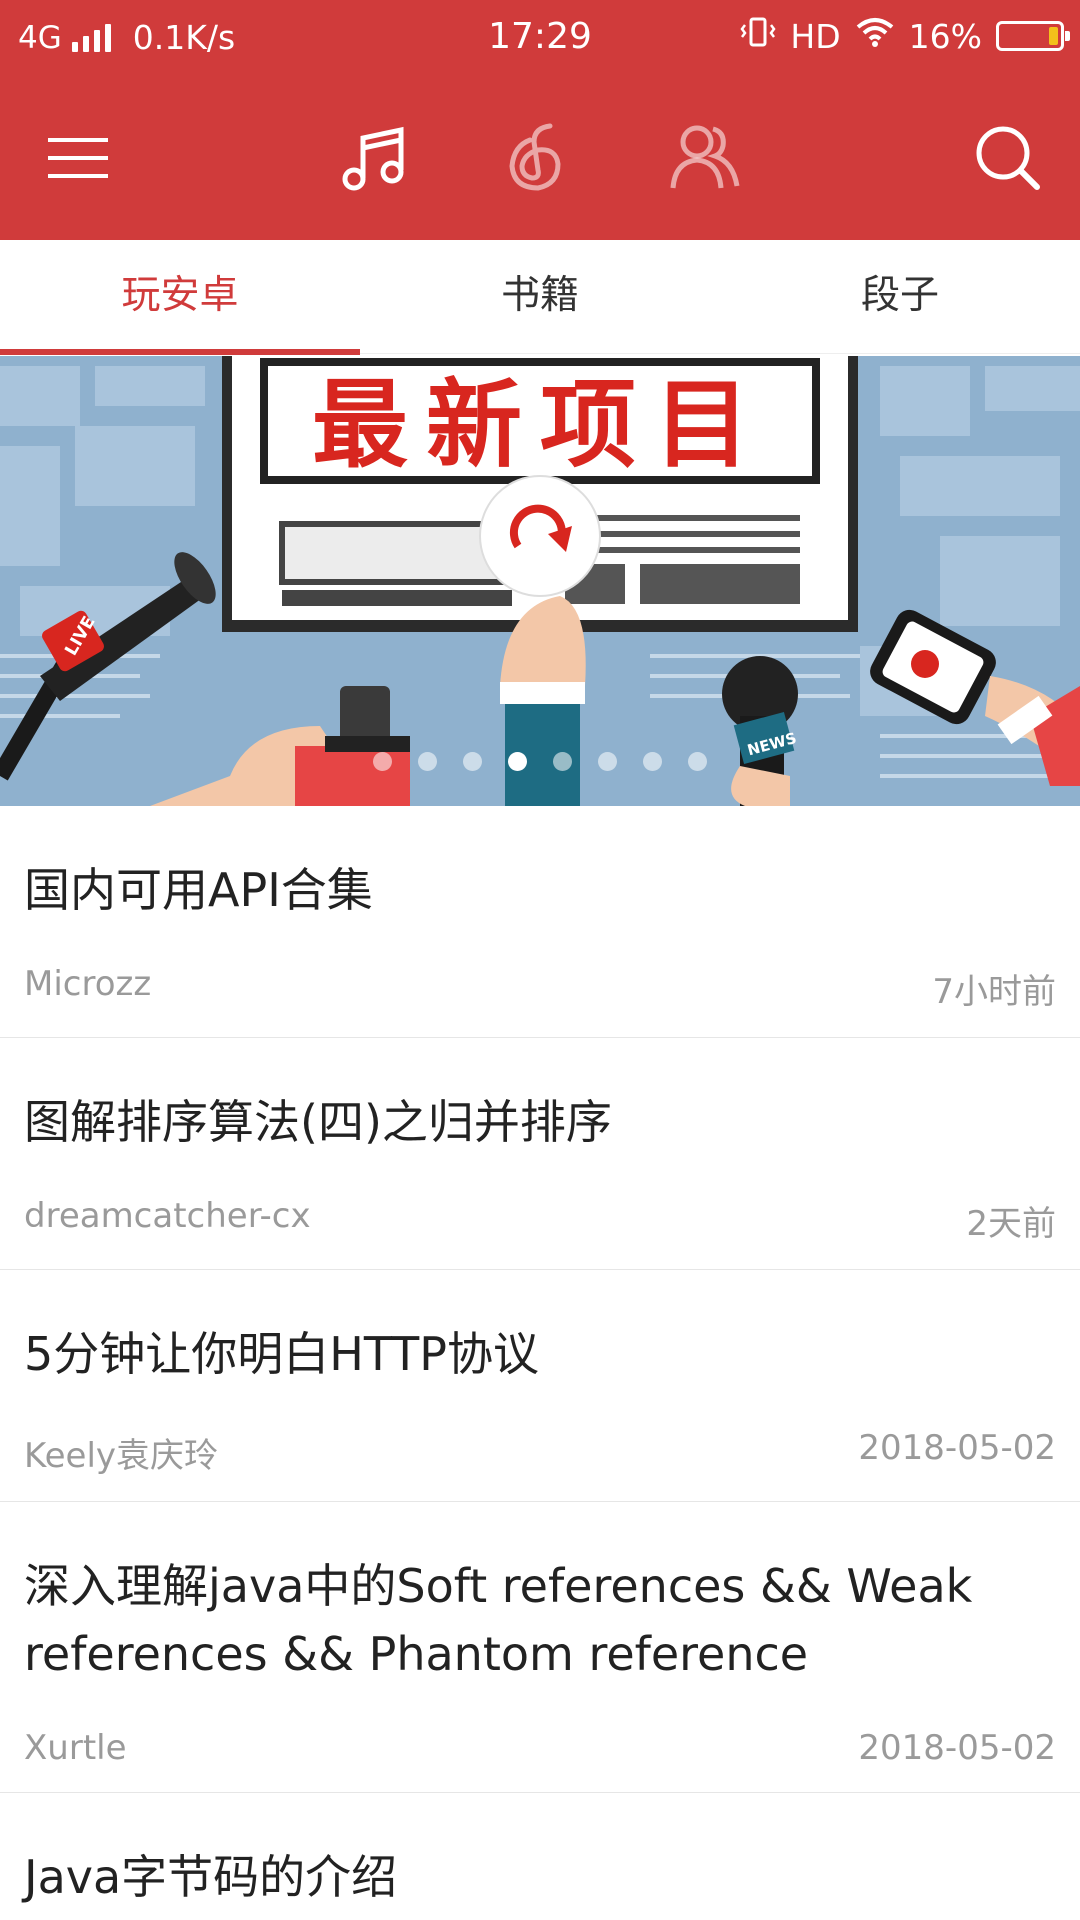  What do you see at coordinates (705, 158) in the screenshot?
I see `friends-icon` at bounding box center [705, 158].